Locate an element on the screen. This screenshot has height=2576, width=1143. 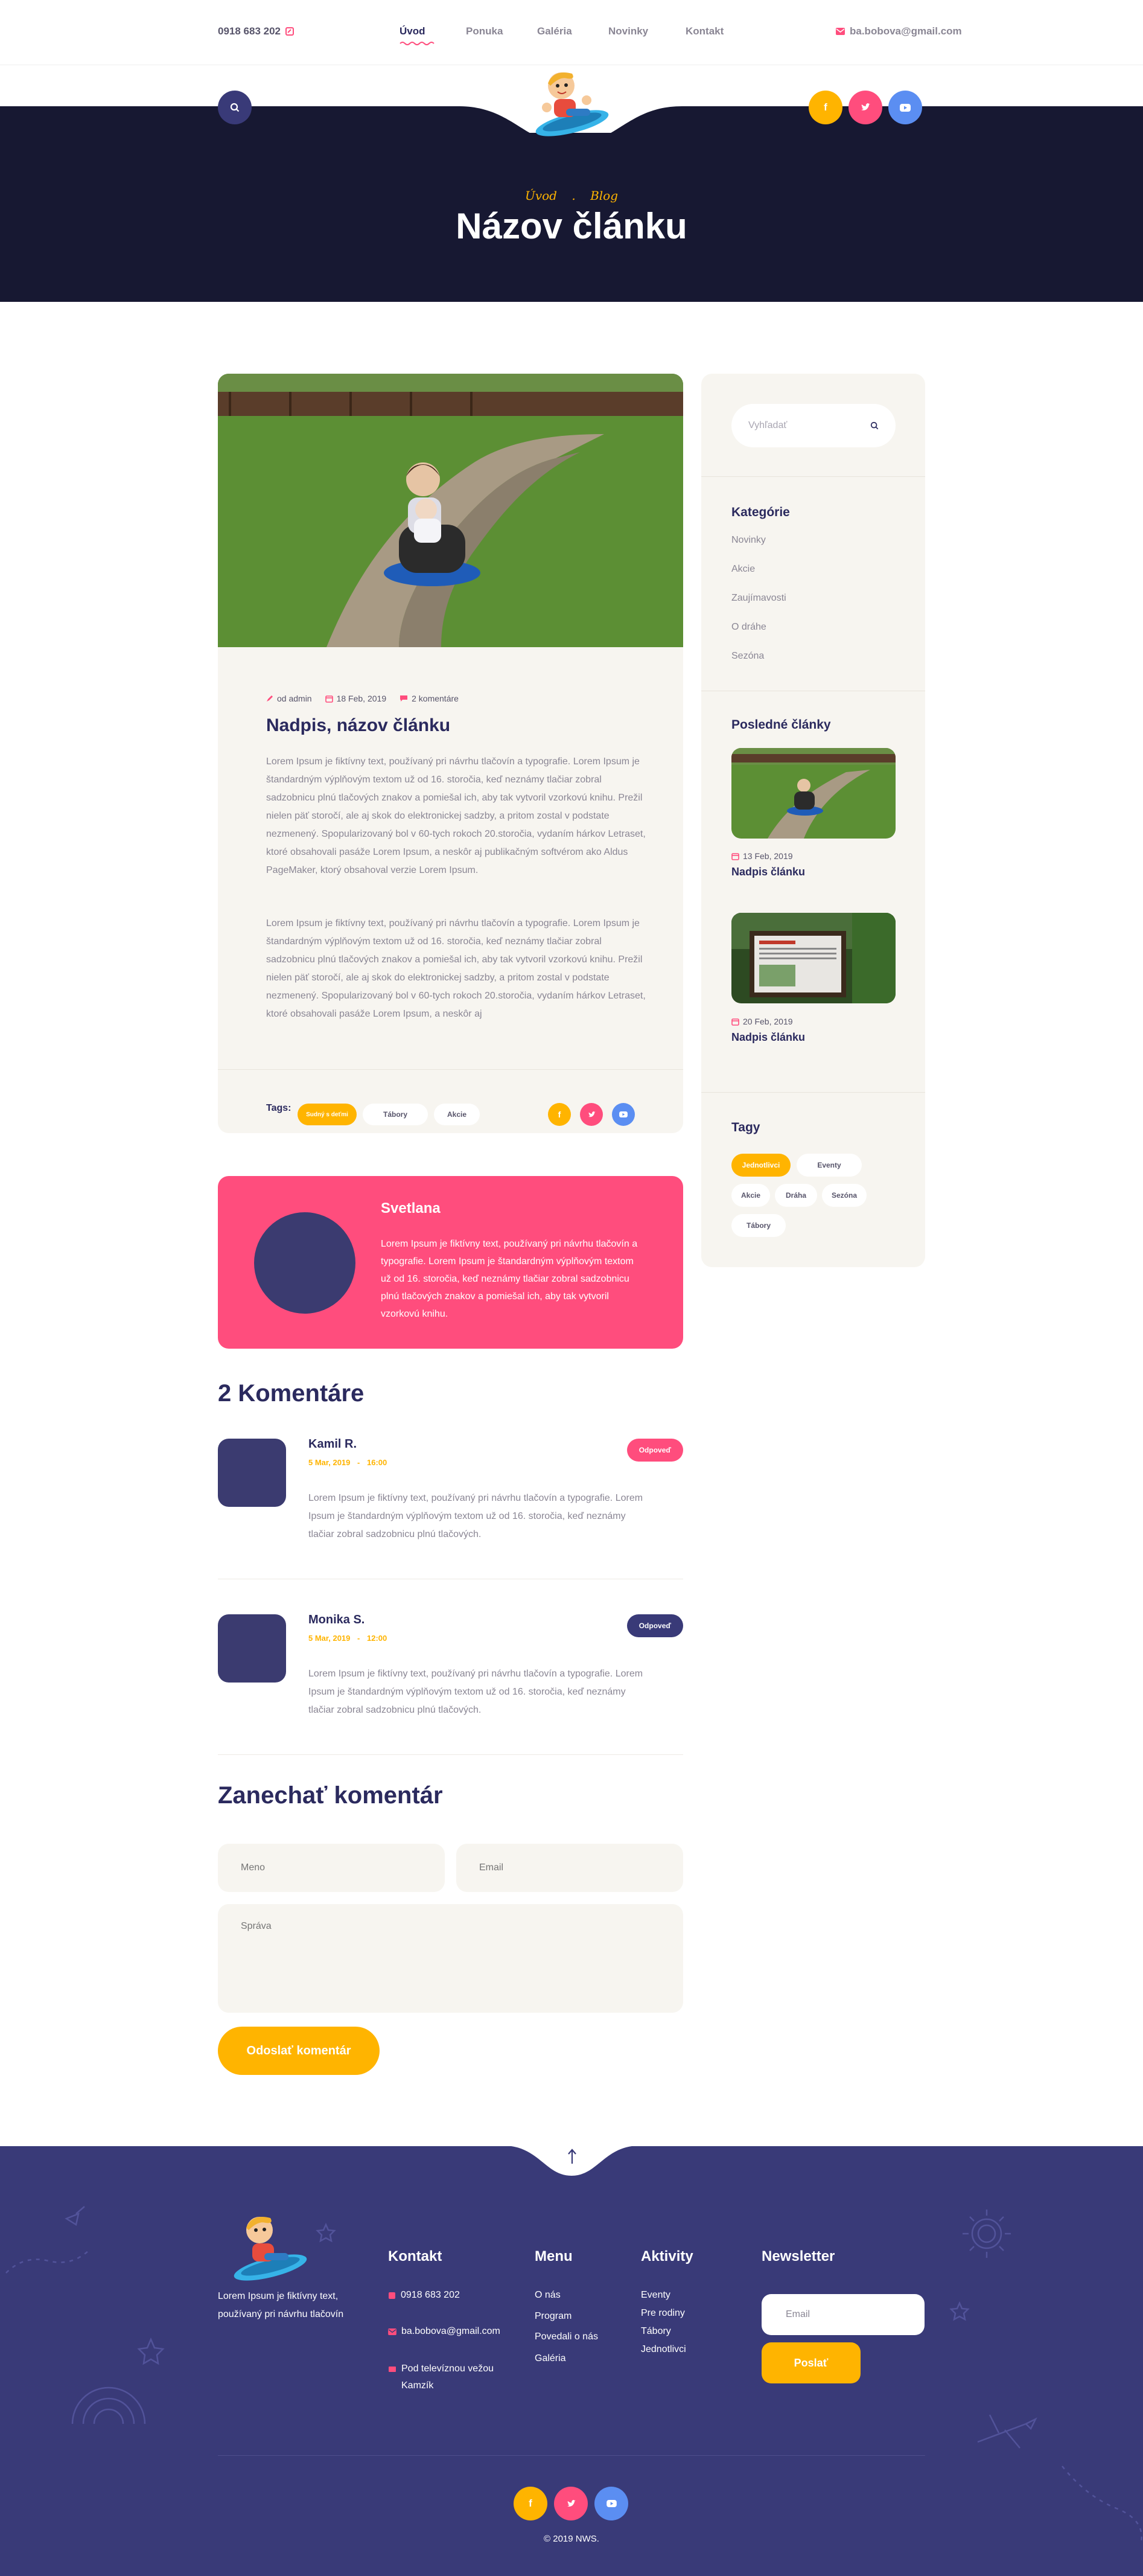
category-link: Novinky is located at coordinates (748, 541).